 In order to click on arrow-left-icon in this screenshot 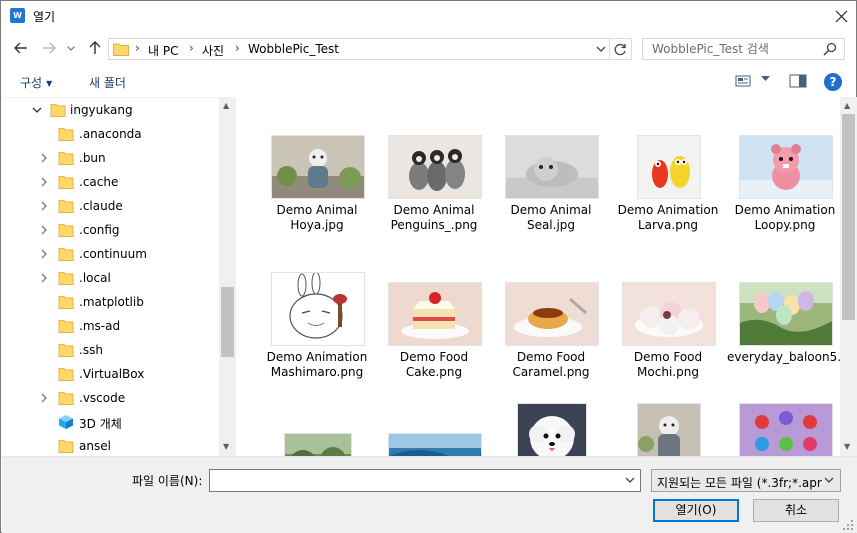, I will do `click(20, 48)`.